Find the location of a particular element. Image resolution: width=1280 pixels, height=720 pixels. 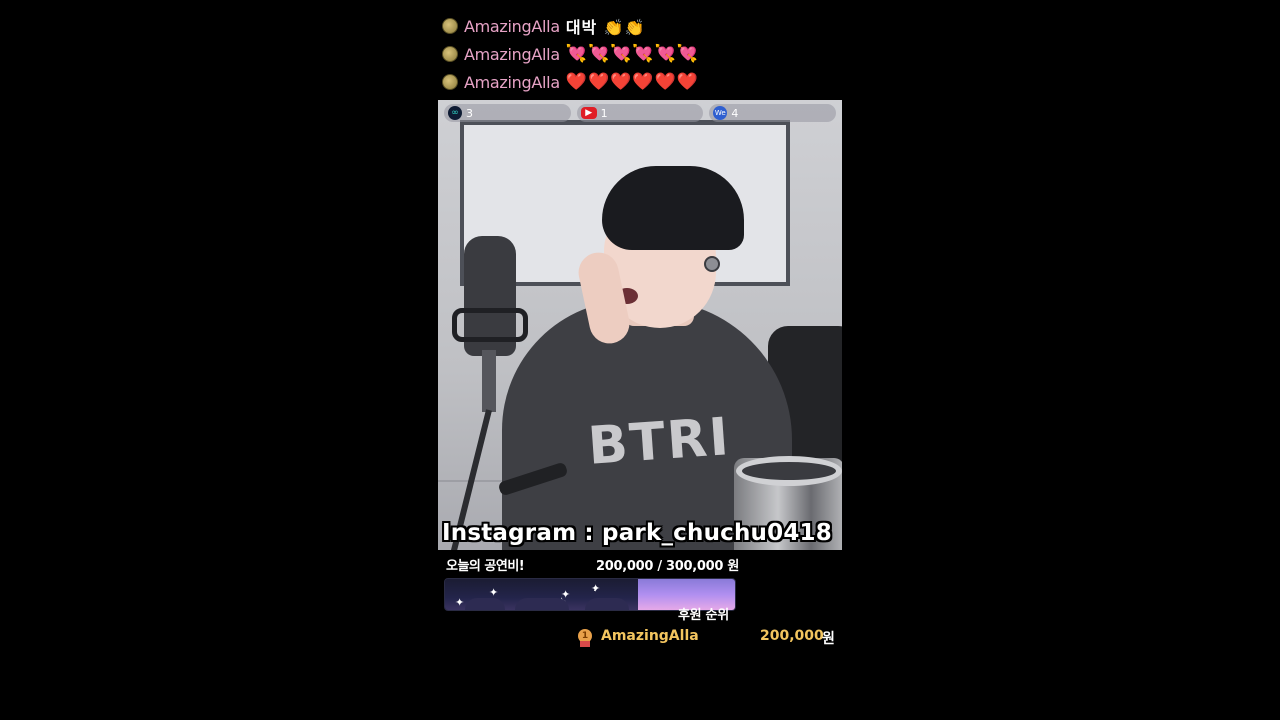

chzzk-icon: ∞ is located at coordinates (455, 113).